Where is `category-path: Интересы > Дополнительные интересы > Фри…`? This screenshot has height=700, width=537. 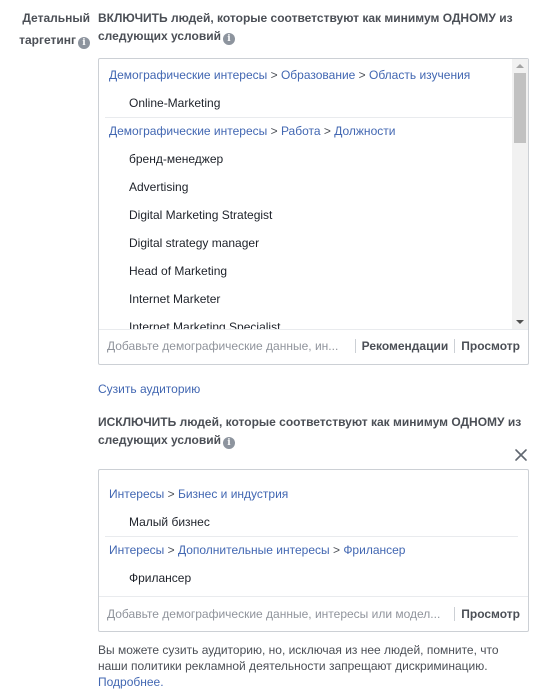
category-path: Интересы > Дополнительные интересы > Фри… is located at coordinates (313, 550).